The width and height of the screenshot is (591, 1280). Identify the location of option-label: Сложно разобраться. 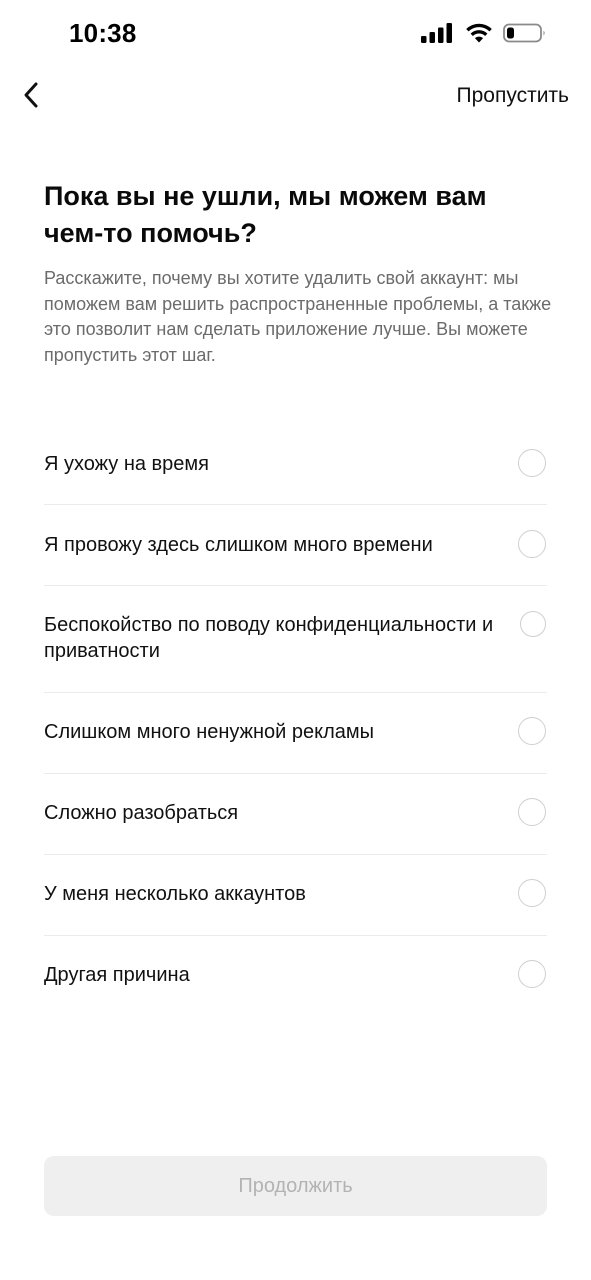
(141, 813).